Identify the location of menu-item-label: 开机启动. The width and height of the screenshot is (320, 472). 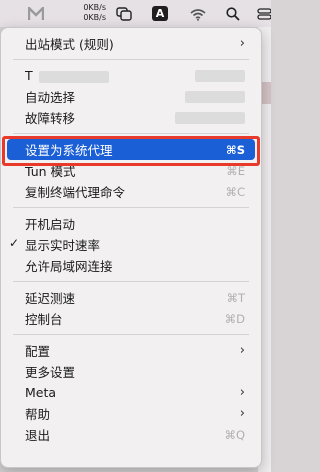
(50, 224).